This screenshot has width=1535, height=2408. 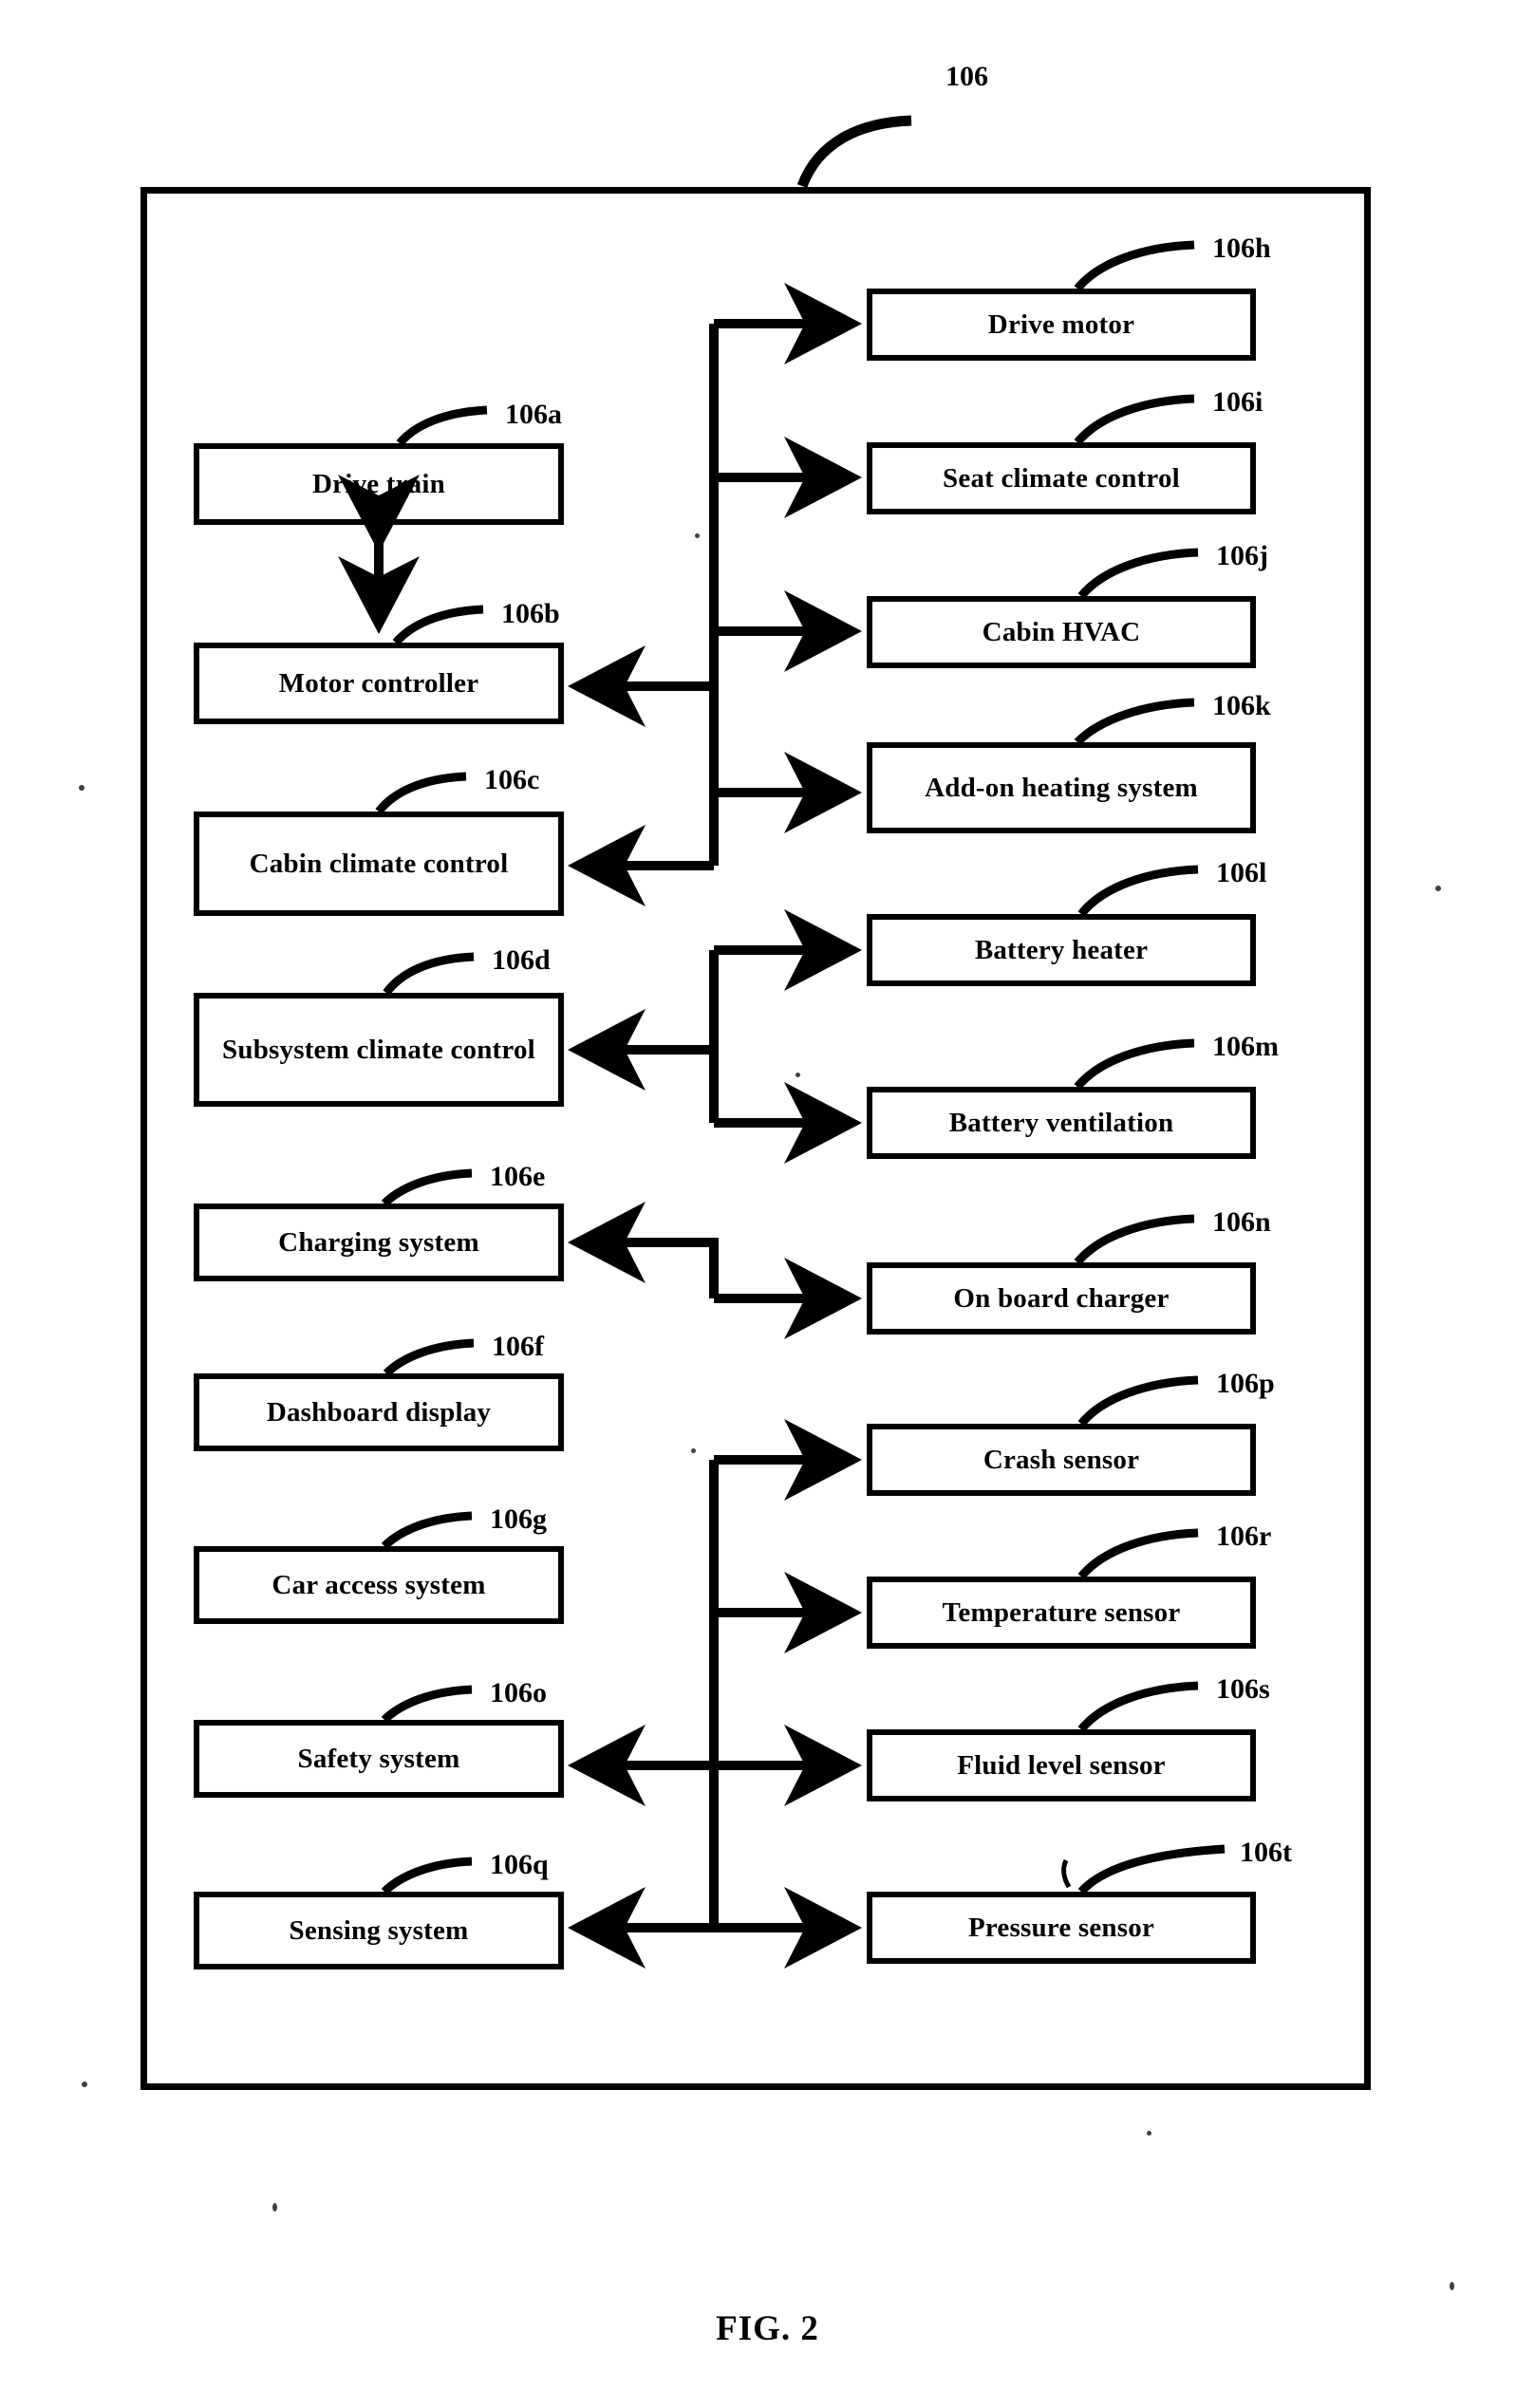 I want to click on block-label: Motor controller, so click(x=378, y=683).